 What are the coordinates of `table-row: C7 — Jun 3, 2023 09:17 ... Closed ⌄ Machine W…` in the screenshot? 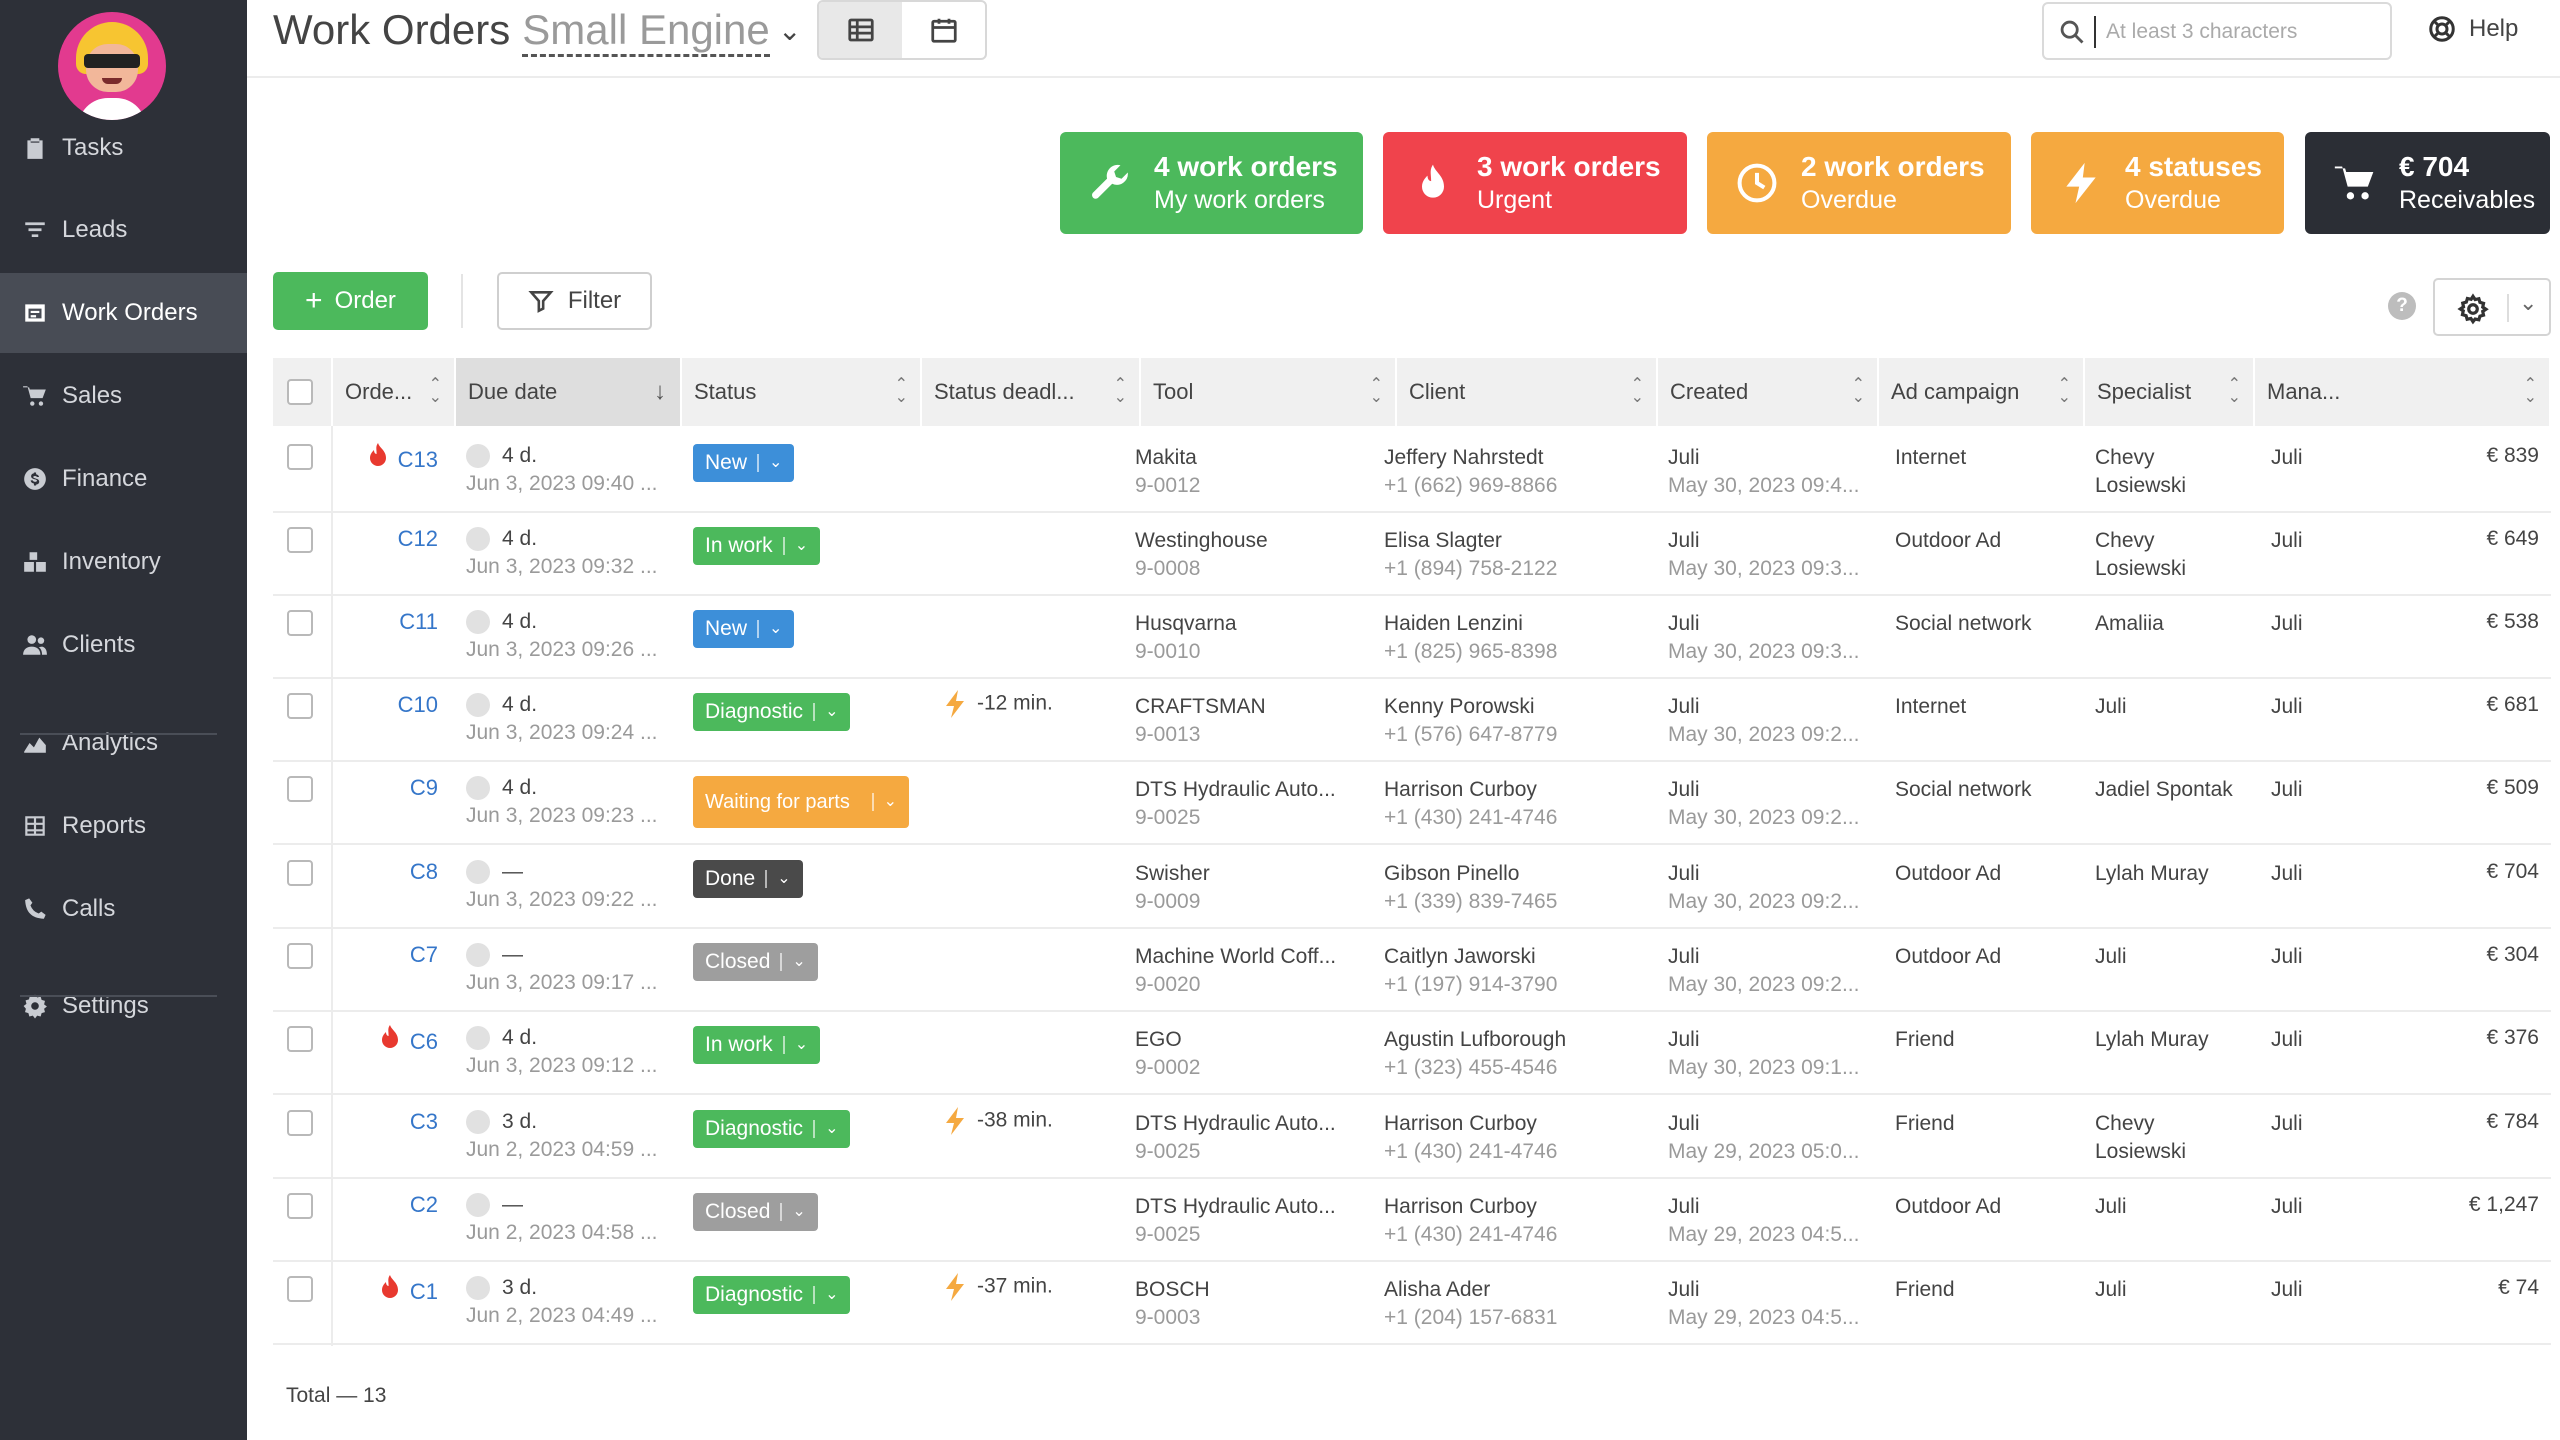 It's located at (1412, 970).